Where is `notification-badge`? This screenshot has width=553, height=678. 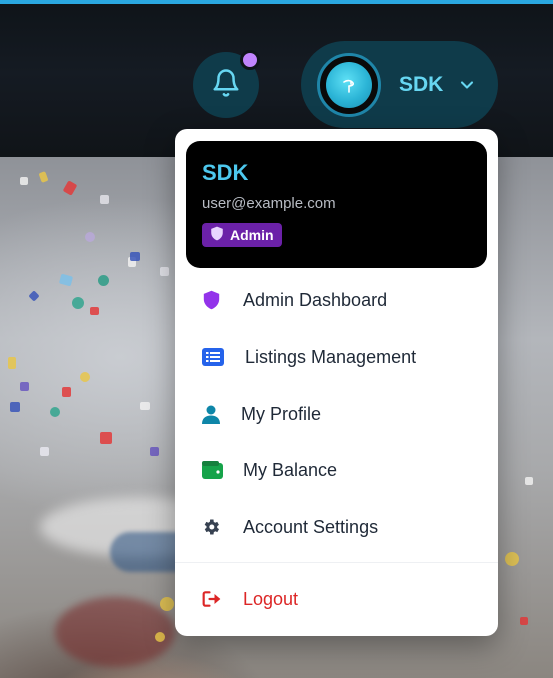
notification-badge is located at coordinates (250, 60).